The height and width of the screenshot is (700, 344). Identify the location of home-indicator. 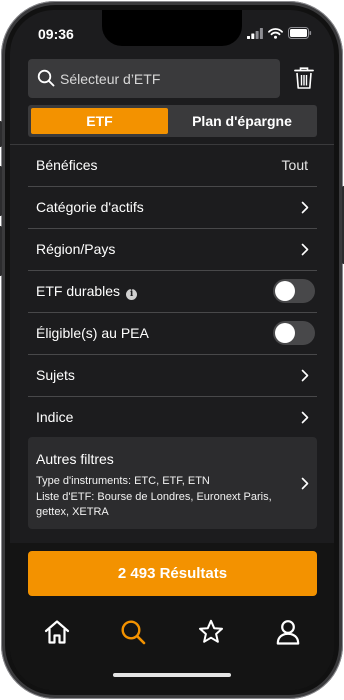
(172, 675).